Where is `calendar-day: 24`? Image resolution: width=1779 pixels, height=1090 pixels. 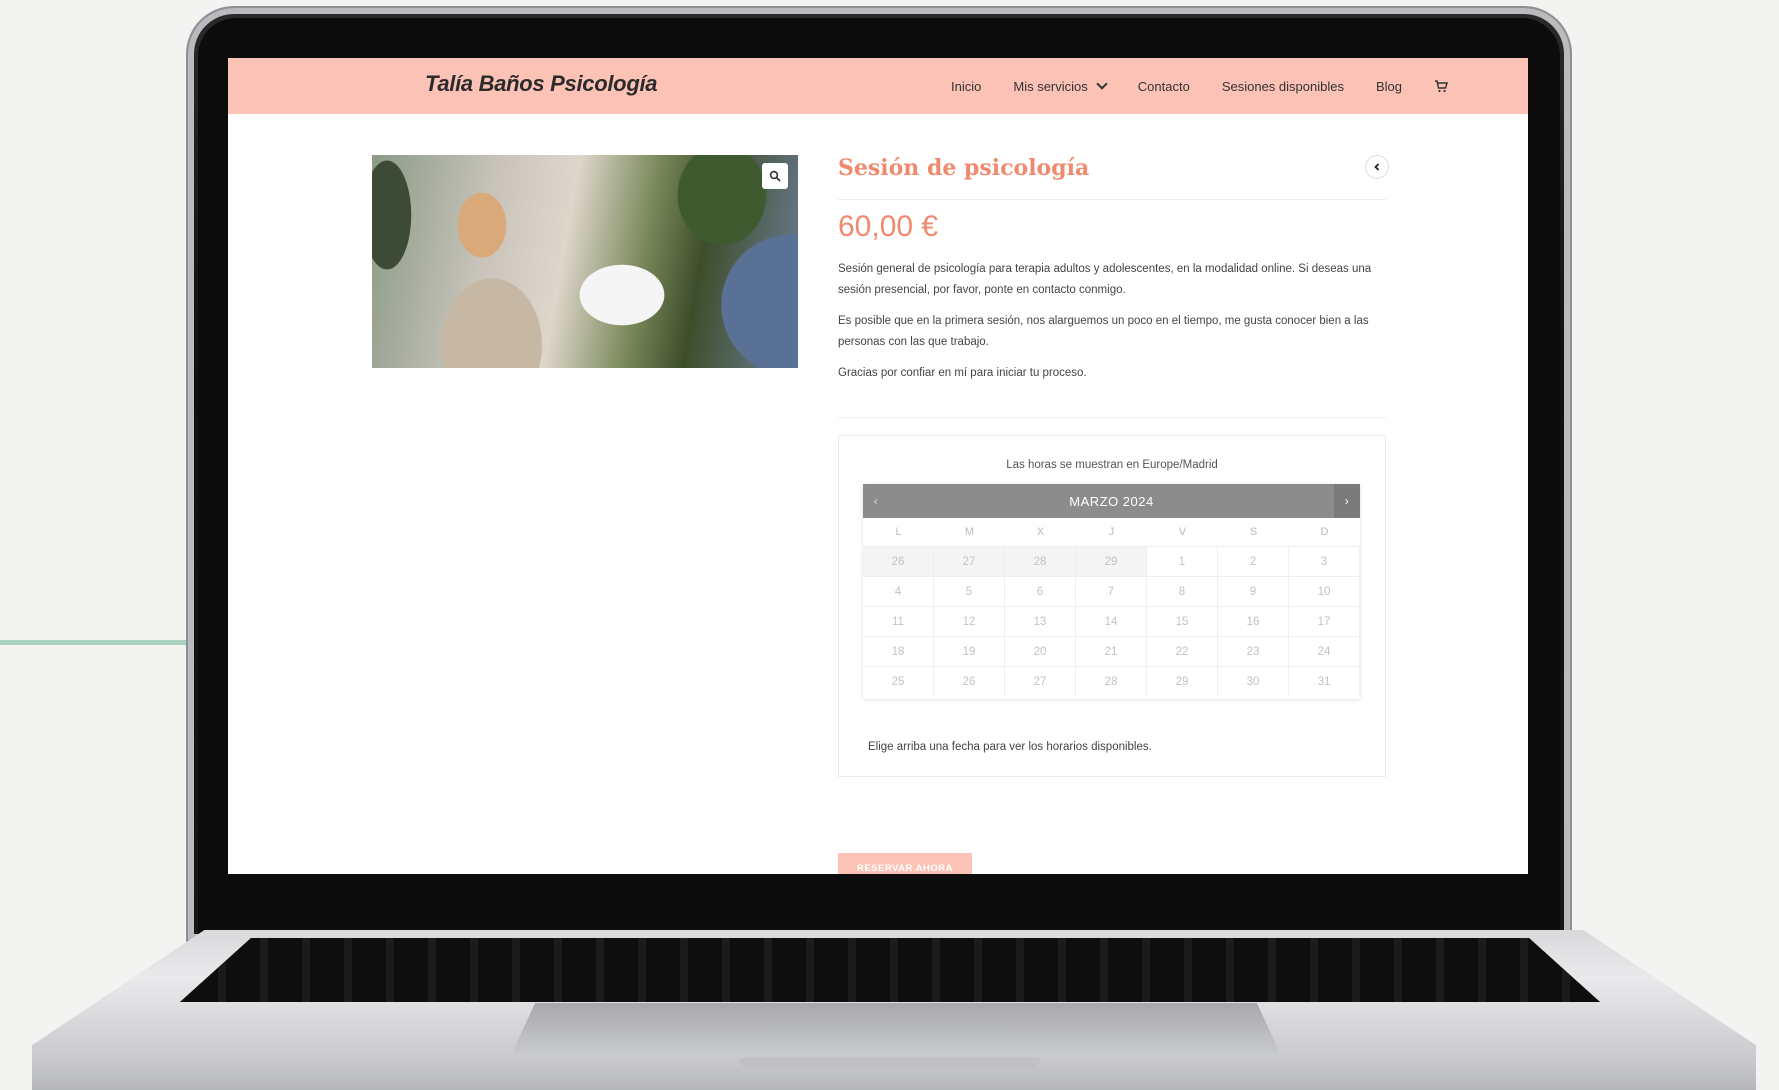
calendar-day: 24 is located at coordinates (1324, 651).